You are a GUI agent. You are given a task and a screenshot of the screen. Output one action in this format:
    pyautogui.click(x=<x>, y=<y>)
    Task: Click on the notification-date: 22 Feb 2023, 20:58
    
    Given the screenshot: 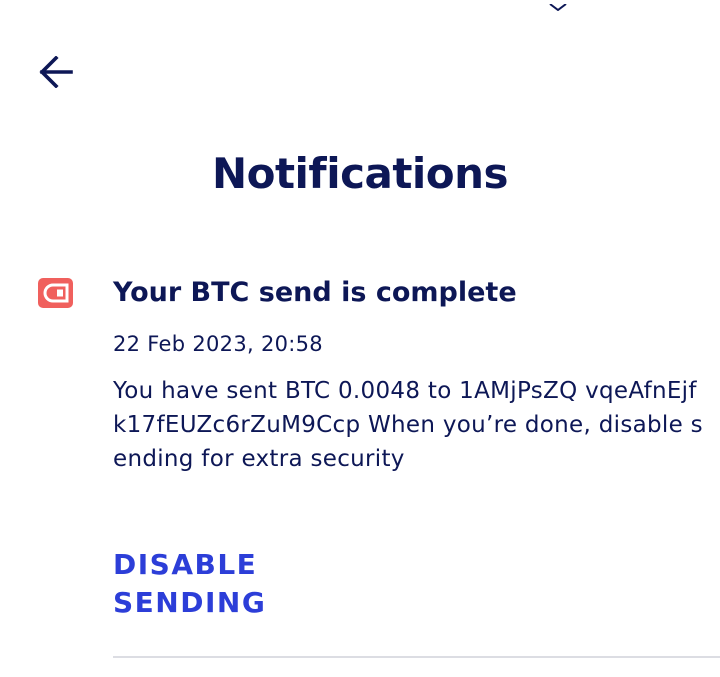 What is the action you would take?
    pyautogui.click(x=218, y=344)
    